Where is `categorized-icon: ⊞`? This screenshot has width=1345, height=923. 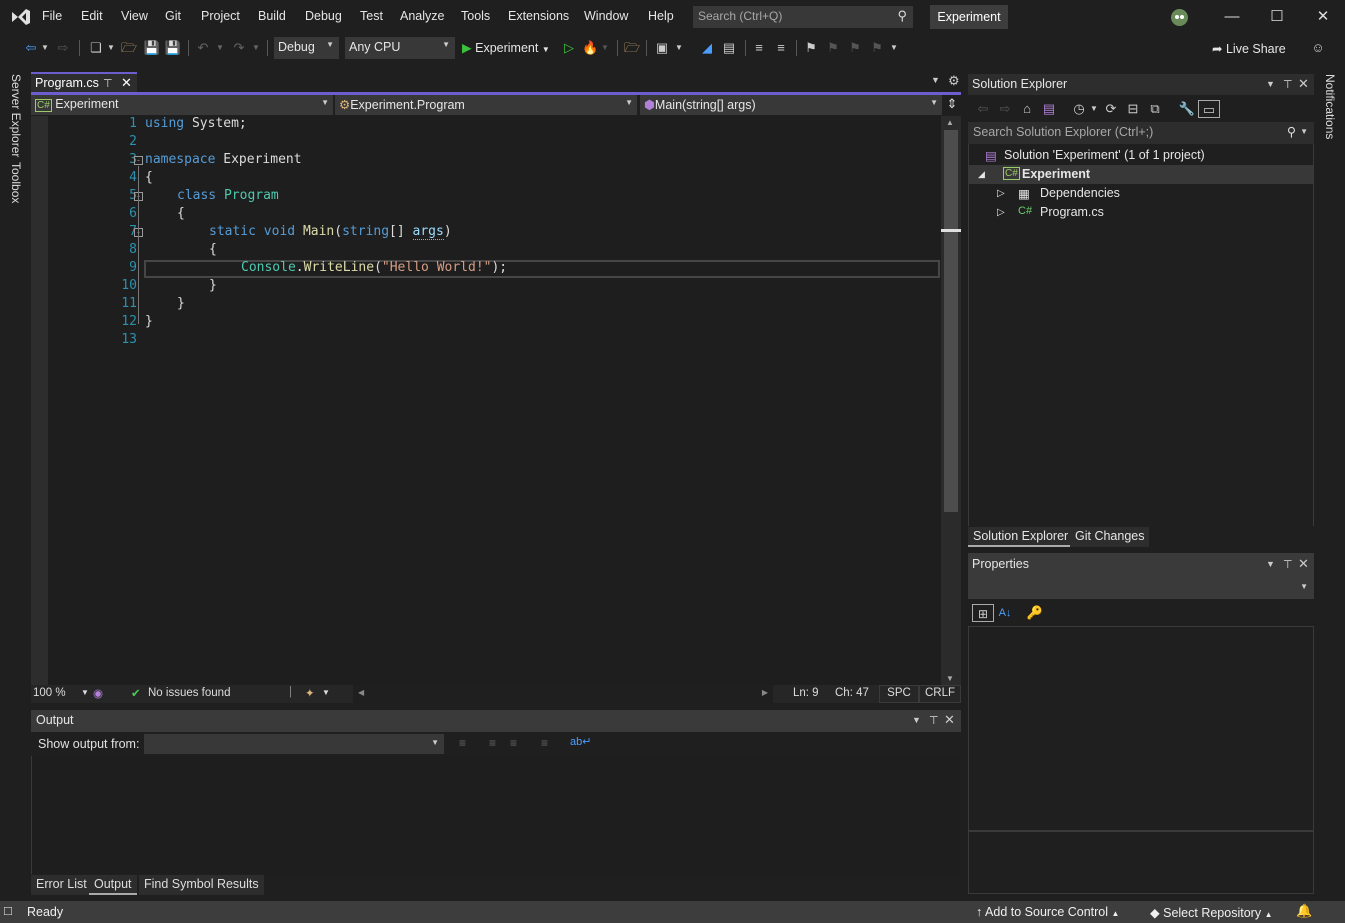 categorized-icon: ⊞ is located at coordinates (983, 613).